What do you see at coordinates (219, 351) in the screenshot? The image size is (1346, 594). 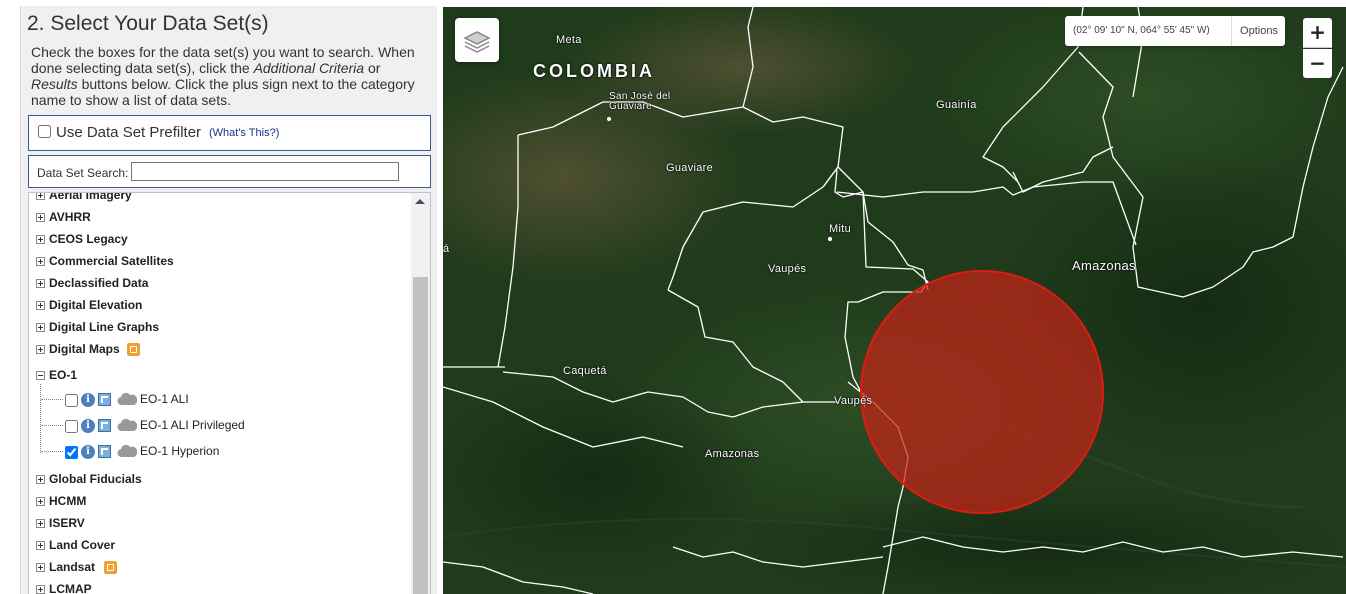 I see `category-digital-maps: Digital Maps` at bounding box center [219, 351].